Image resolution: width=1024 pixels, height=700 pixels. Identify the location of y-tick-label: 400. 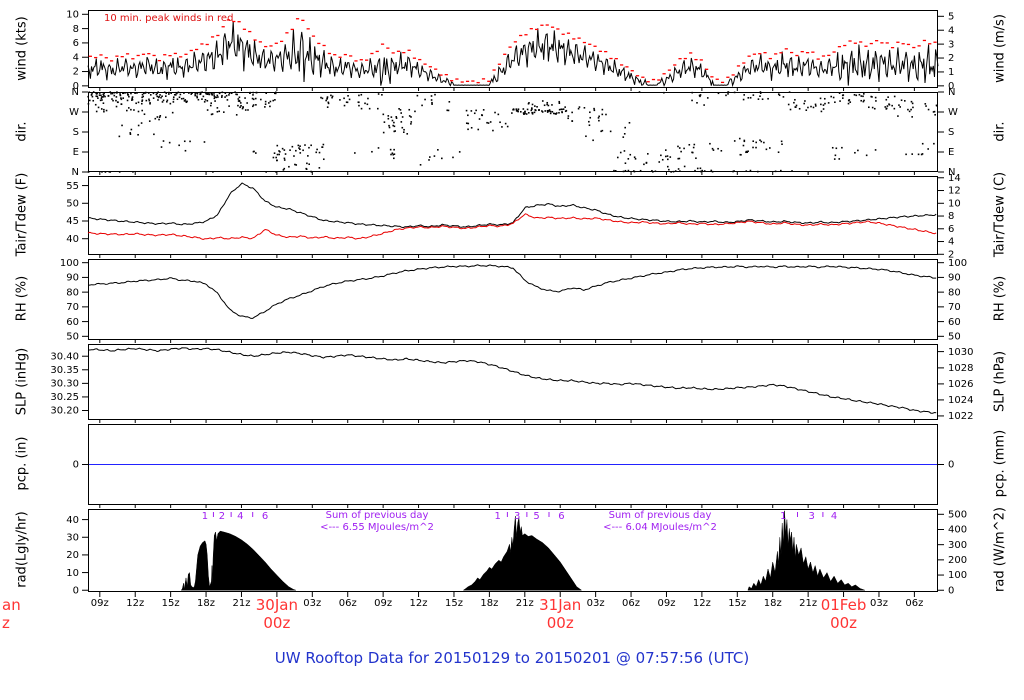
(957, 530).